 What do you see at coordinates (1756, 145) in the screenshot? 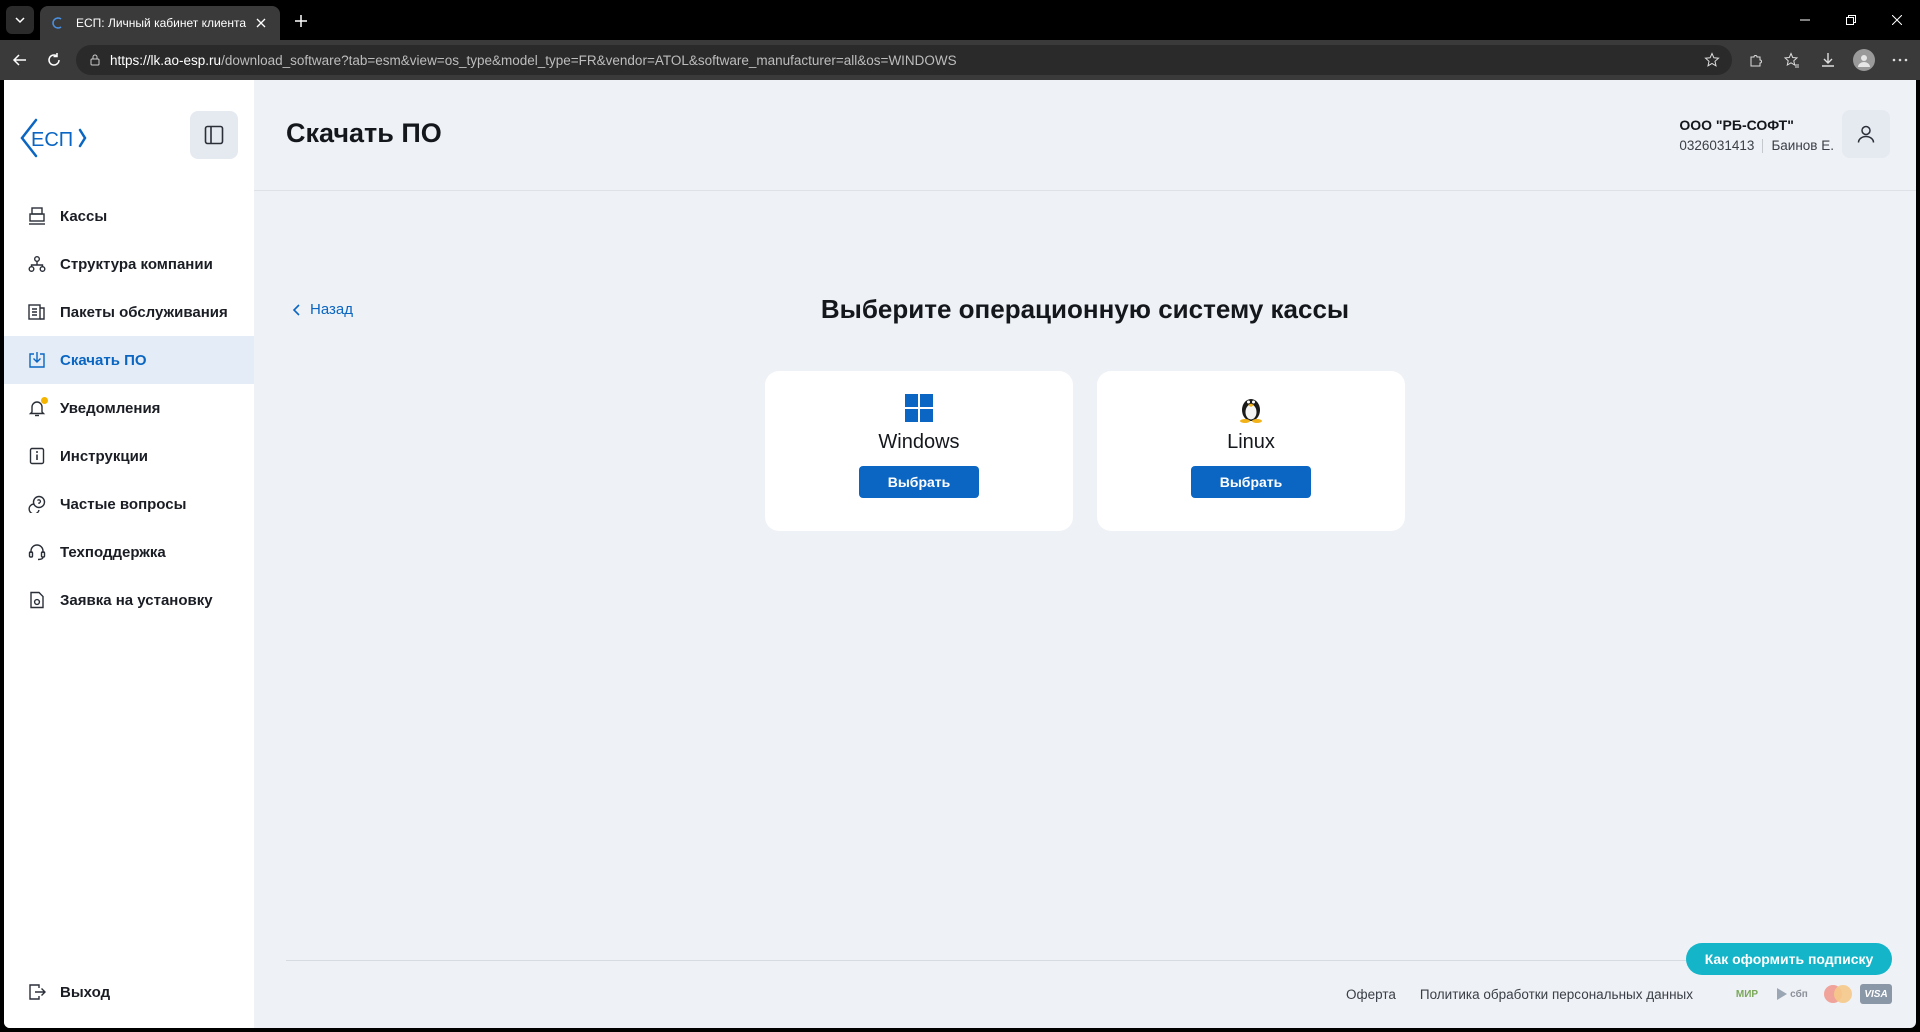
I see `company-meta: 0326031413 Баинов Е.` at bounding box center [1756, 145].